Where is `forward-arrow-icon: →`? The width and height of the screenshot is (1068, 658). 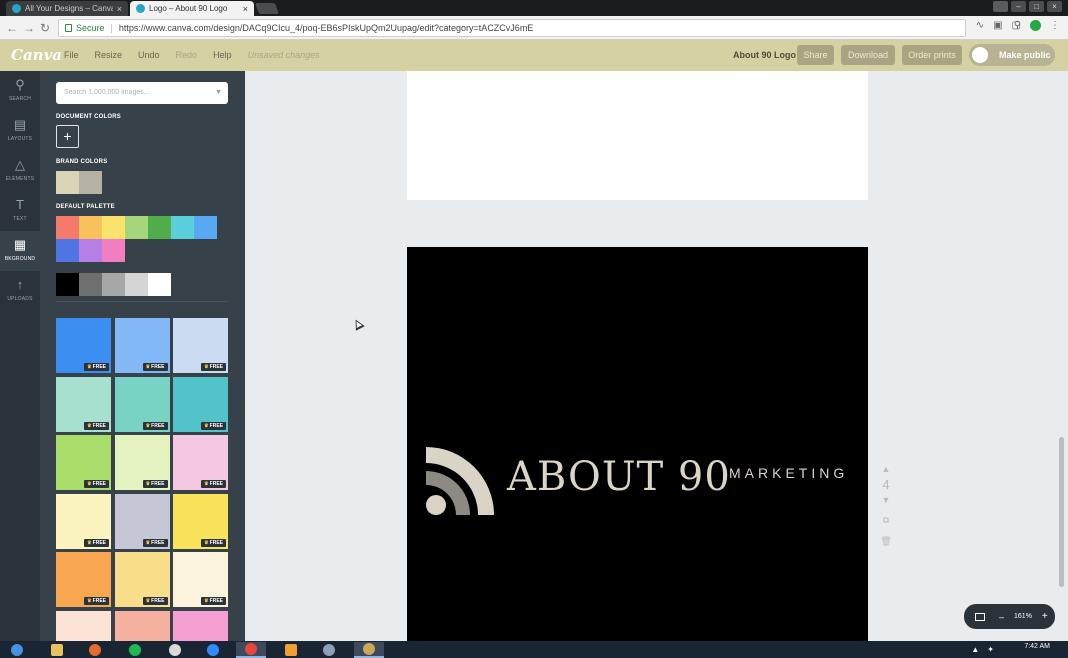
forward-arrow-icon: → is located at coordinates (29, 28).